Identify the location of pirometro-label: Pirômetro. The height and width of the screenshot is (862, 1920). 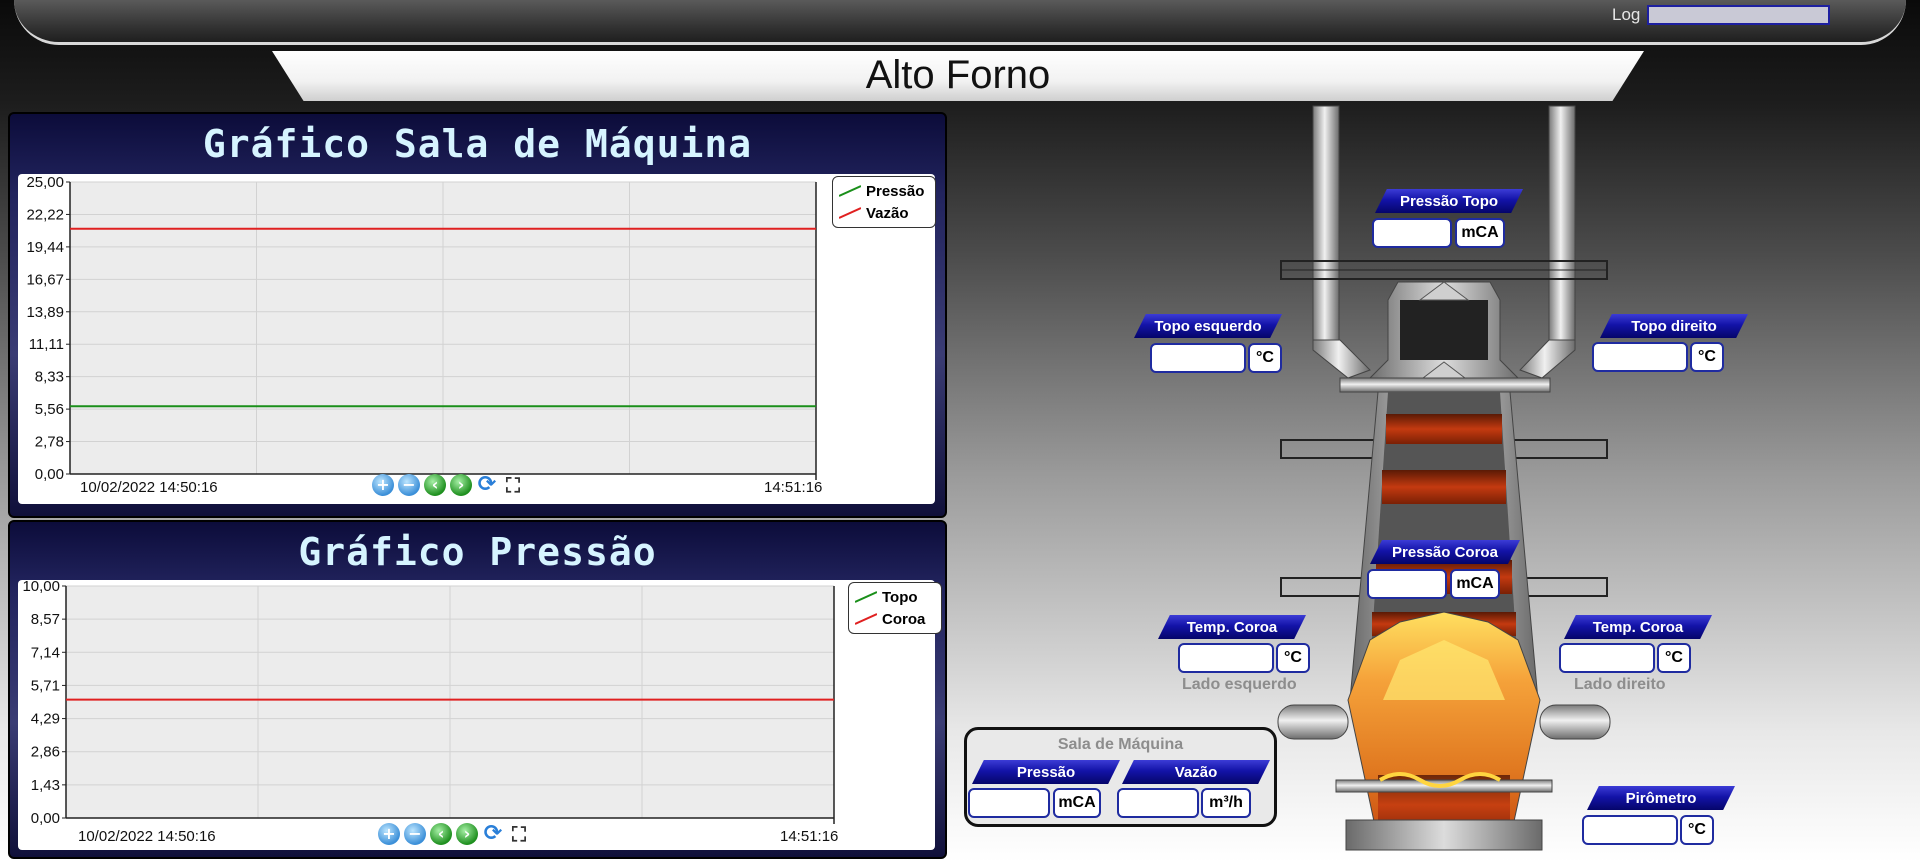
(1661, 798).